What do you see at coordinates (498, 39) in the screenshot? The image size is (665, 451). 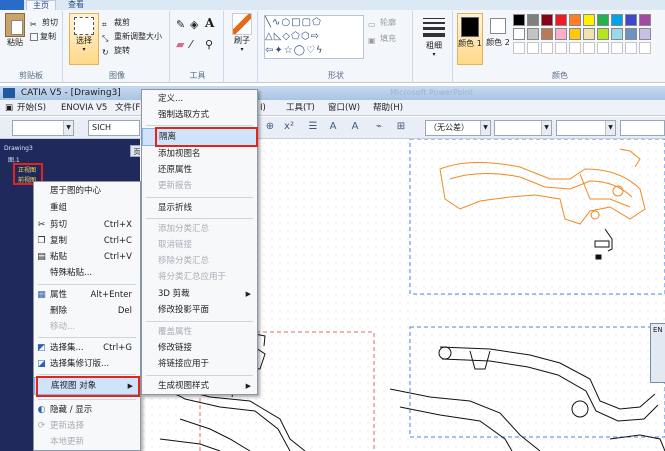 I see `color2-button: 颜色 2` at bounding box center [498, 39].